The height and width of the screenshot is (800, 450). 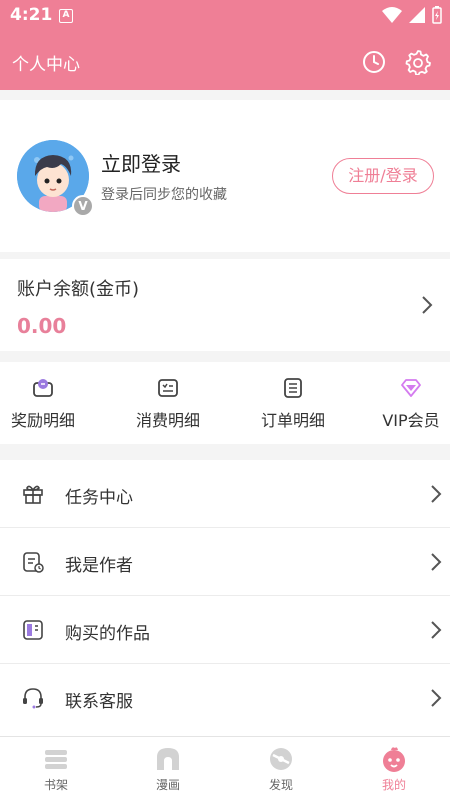 What do you see at coordinates (141, 162) in the screenshot?
I see `login-title: 立即登录` at bounding box center [141, 162].